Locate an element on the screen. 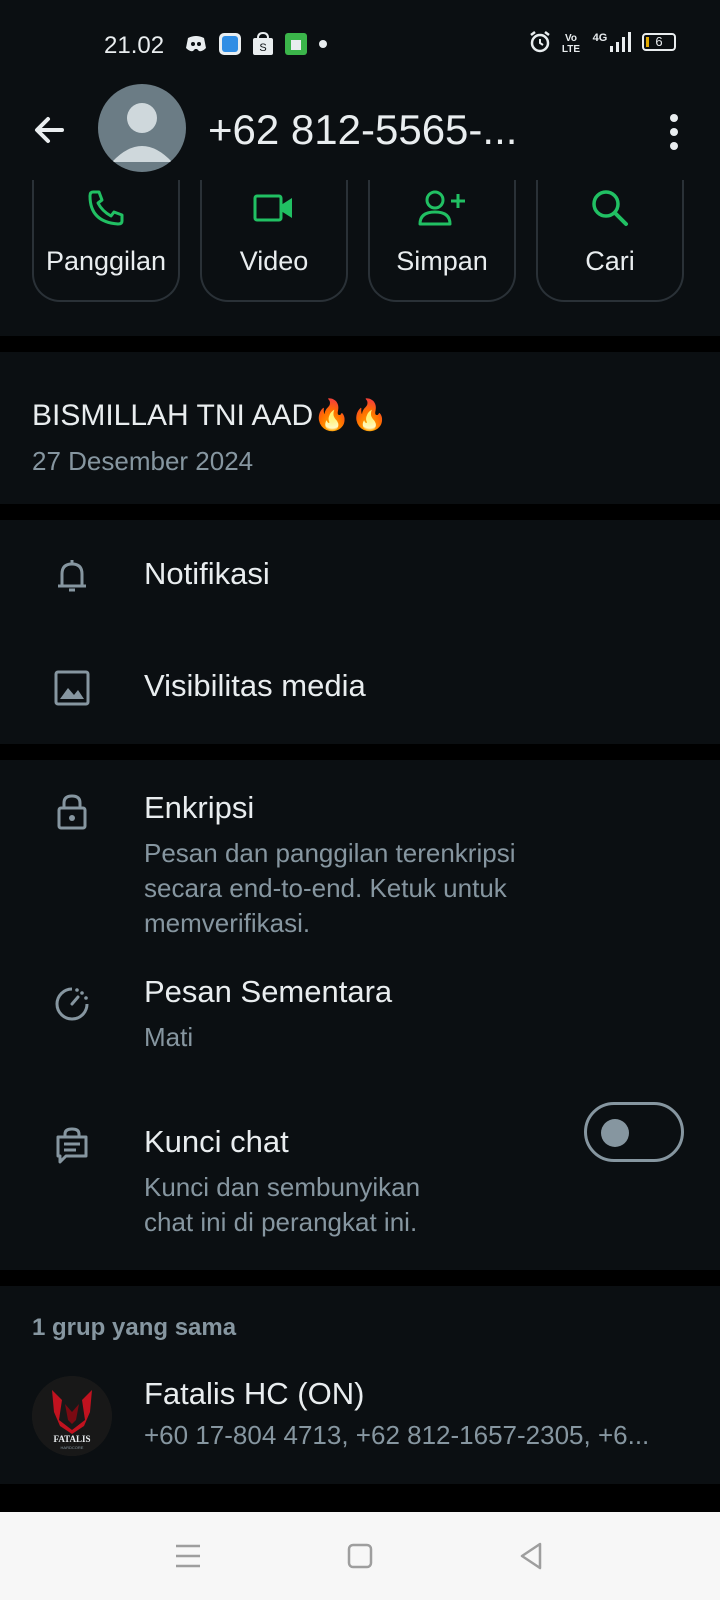 The height and width of the screenshot is (1600, 720). alarm-icon is located at coordinates (540, 42).